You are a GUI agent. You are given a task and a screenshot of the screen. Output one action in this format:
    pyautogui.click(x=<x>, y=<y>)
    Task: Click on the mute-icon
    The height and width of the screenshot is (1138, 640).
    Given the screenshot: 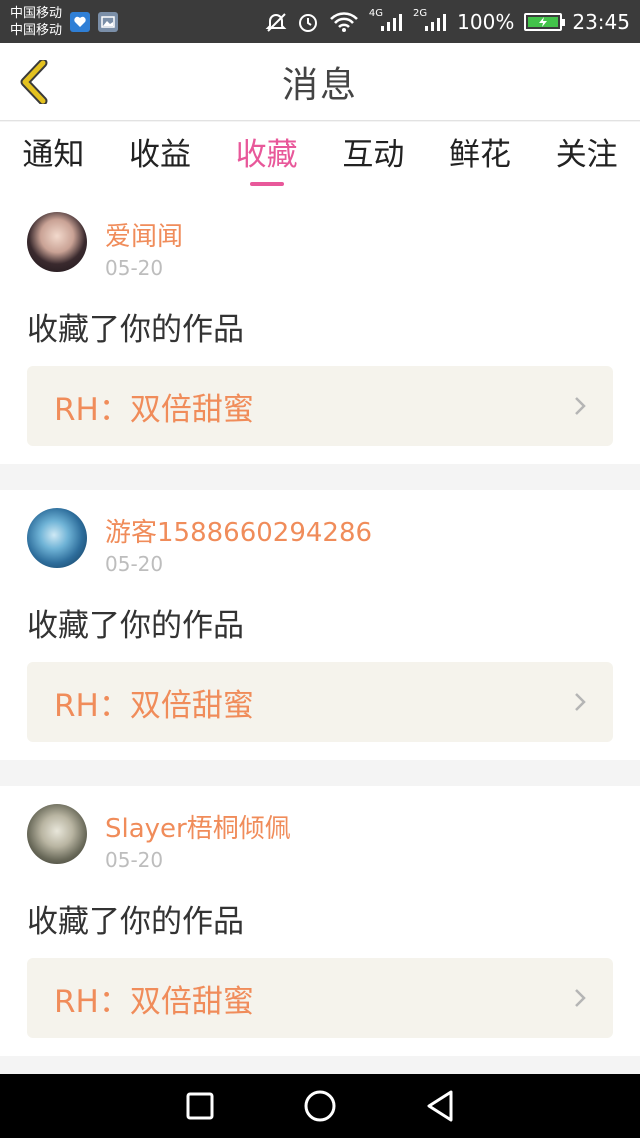 What is the action you would take?
    pyautogui.click(x=276, y=22)
    